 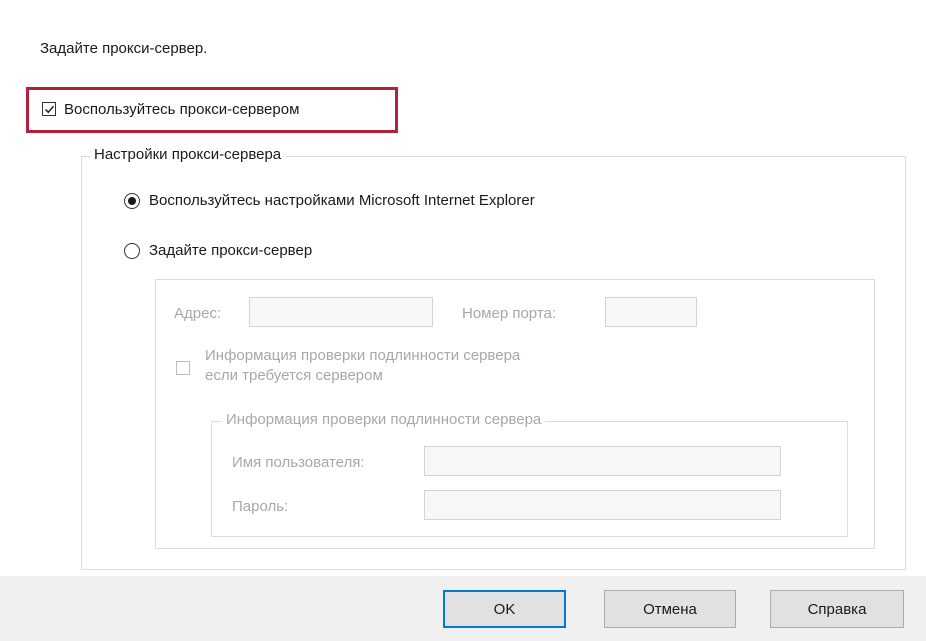 I want to click on auth-required-checkbox, so click(x=183, y=368).